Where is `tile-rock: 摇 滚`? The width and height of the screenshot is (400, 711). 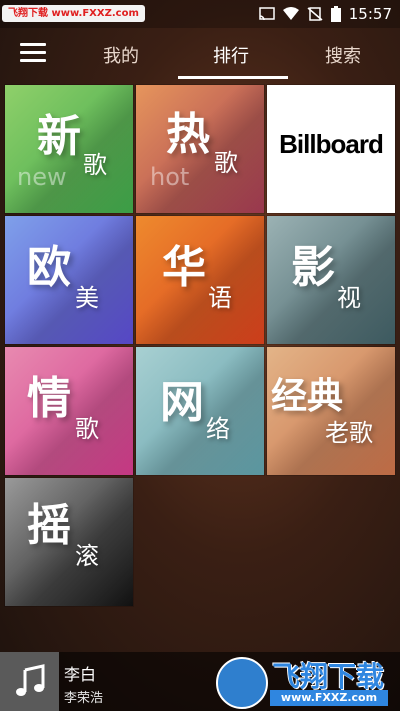 tile-rock: 摇 滚 is located at coordinates (69, 542).